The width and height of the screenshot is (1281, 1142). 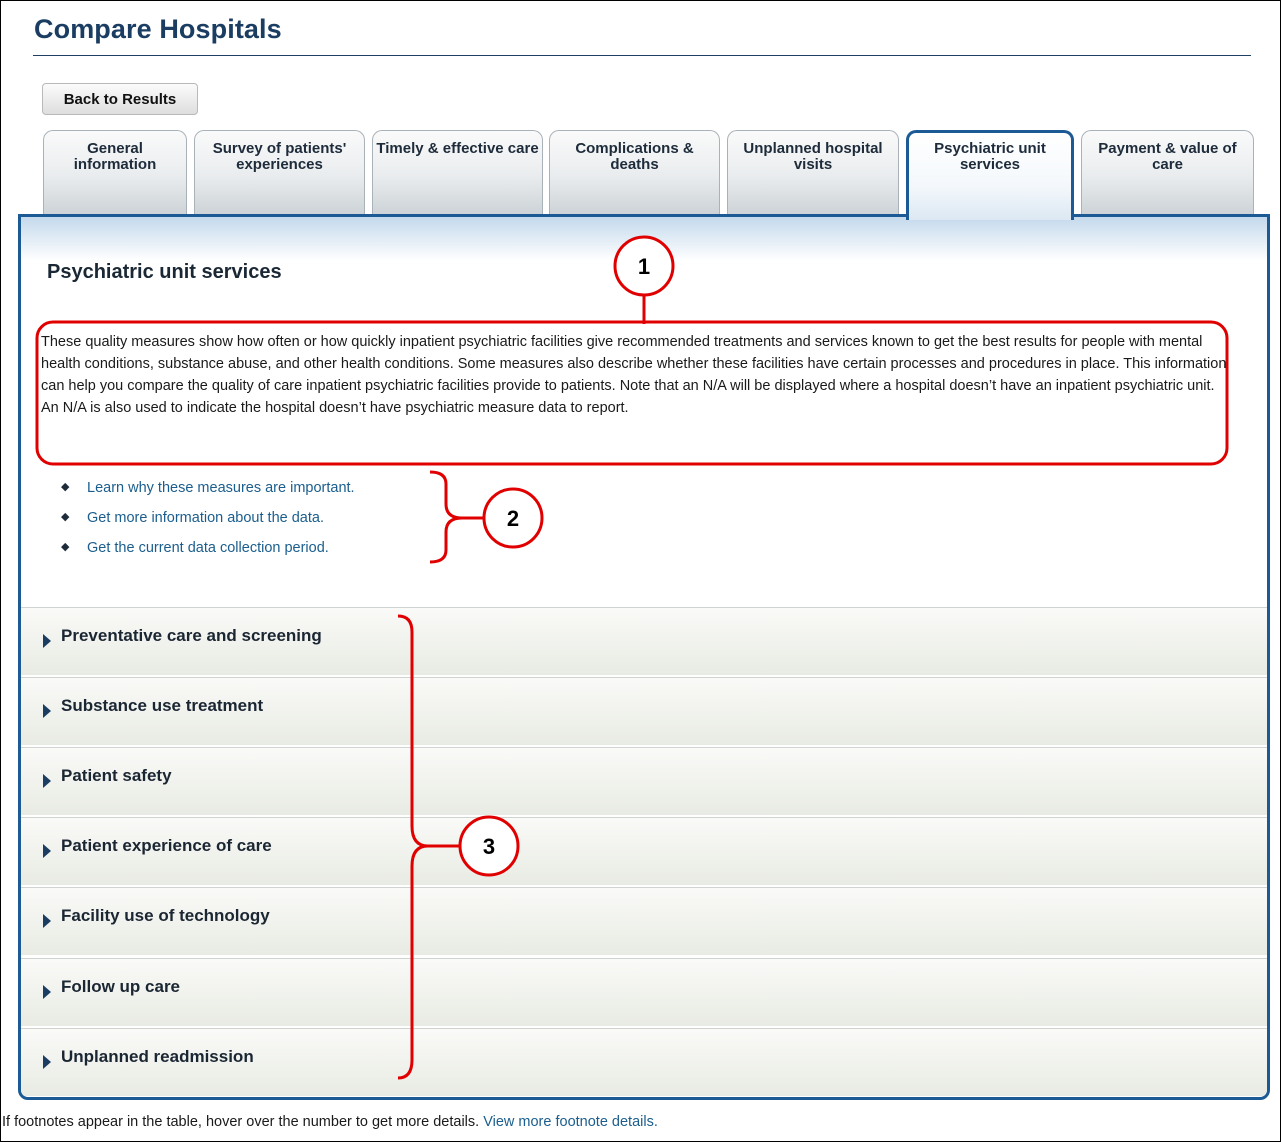 What do you see at coordinates (279, 172) in the screenshot?
I see `tab-survey-of-patients-experiences: Survey of patients' experiences` at bounding box center [279, 172].